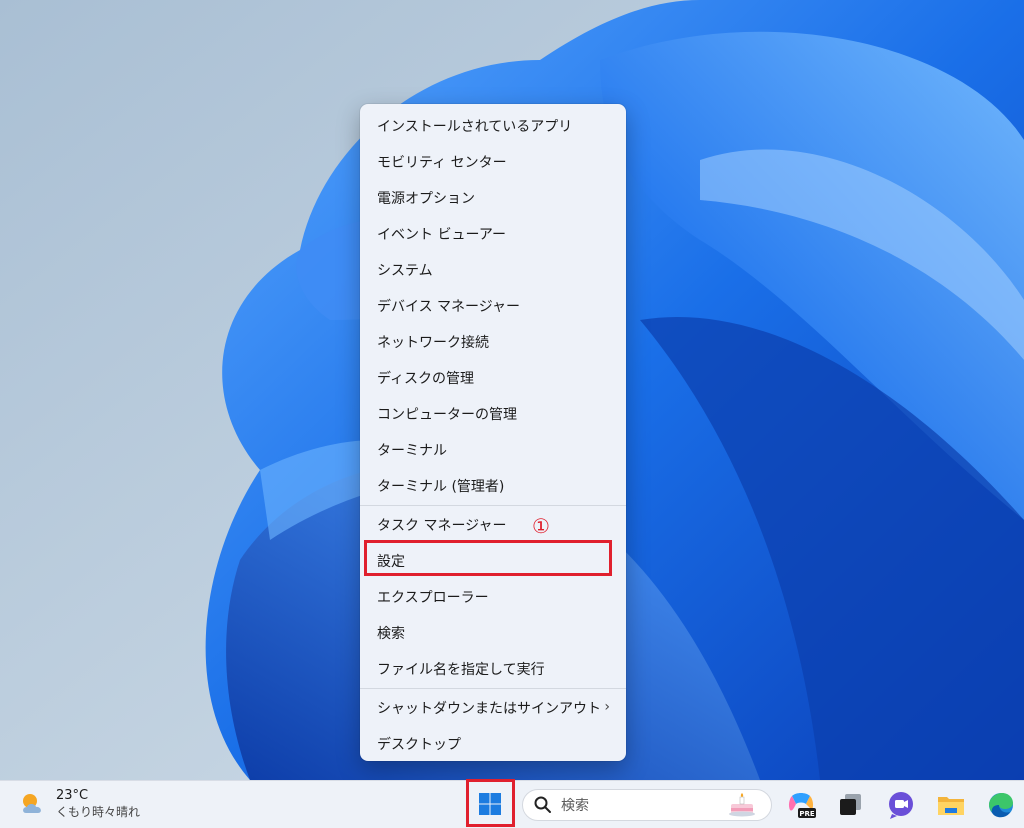 Image resolution: width=1024 pixels, height=828 pixels. Describe the element at coordinates (951, 805) in the screenshot. I see `file-explorer-icon` at that location.